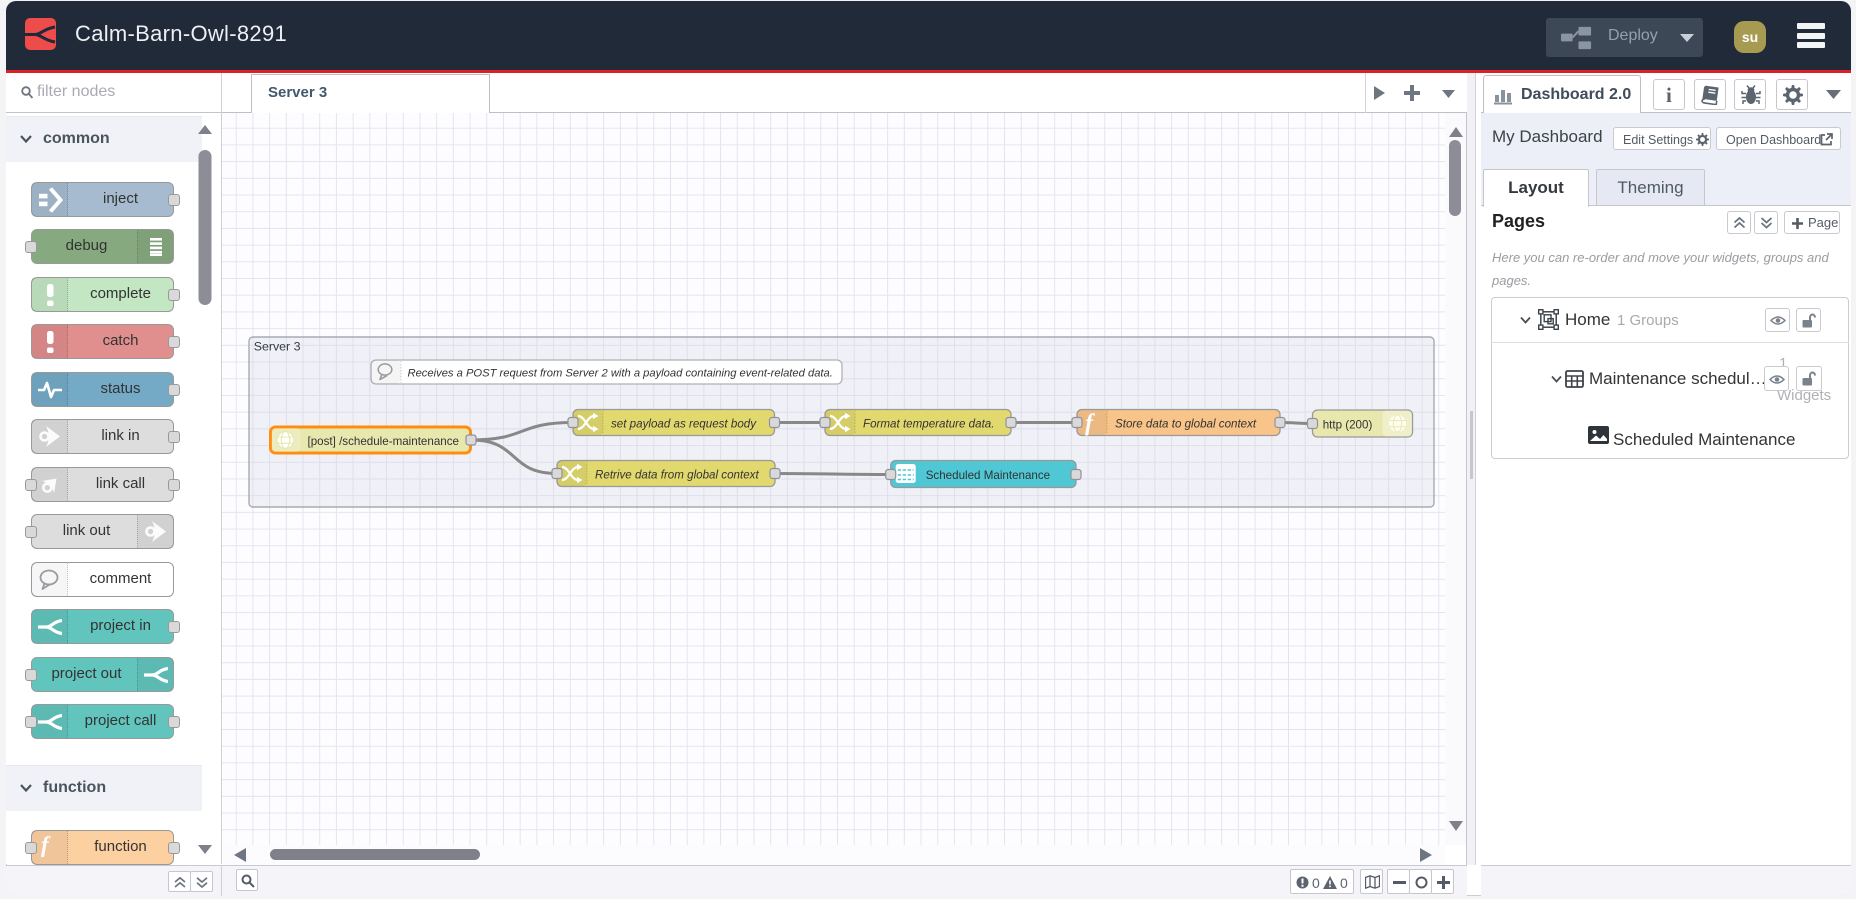 This screenshot has width=1856, height=899. What do you see at coordinates (383, 441) in the screenshot?
I see `svg-text: [post] /schedule-maintenance` at bounding box center [383, 441].